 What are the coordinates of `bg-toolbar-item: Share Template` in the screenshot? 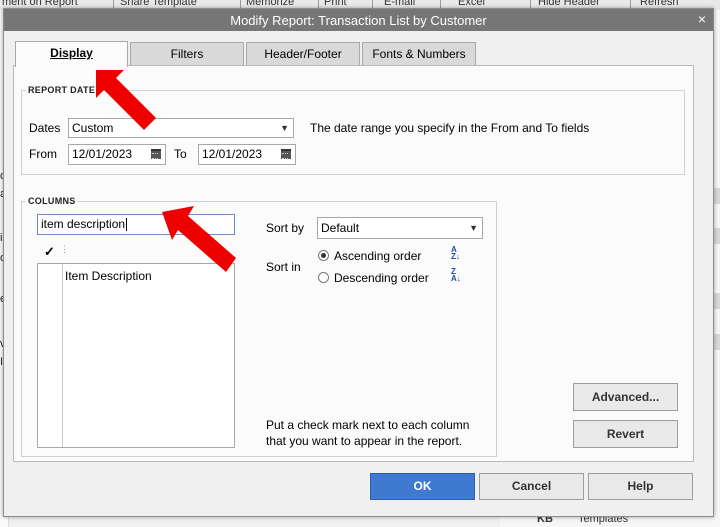 It's located at (158, 4).